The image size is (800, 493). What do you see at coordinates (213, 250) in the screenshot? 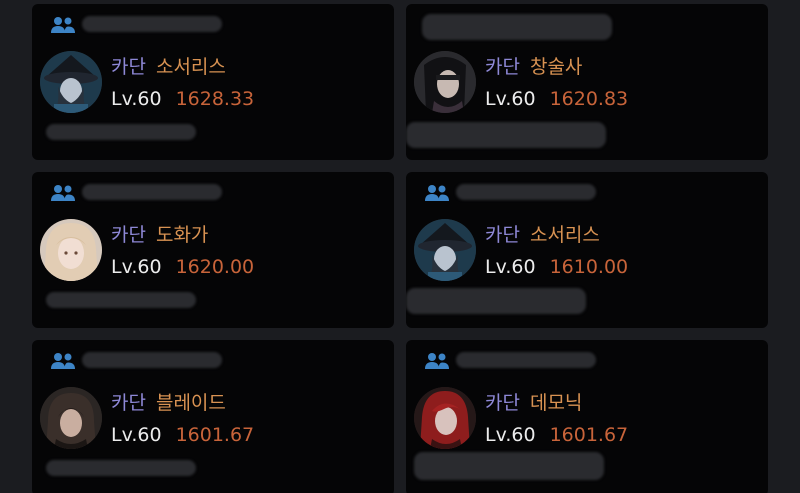
I see `party-card: 카단 도화가 Lv.60 1620.00` at bounding box center [213, 250].